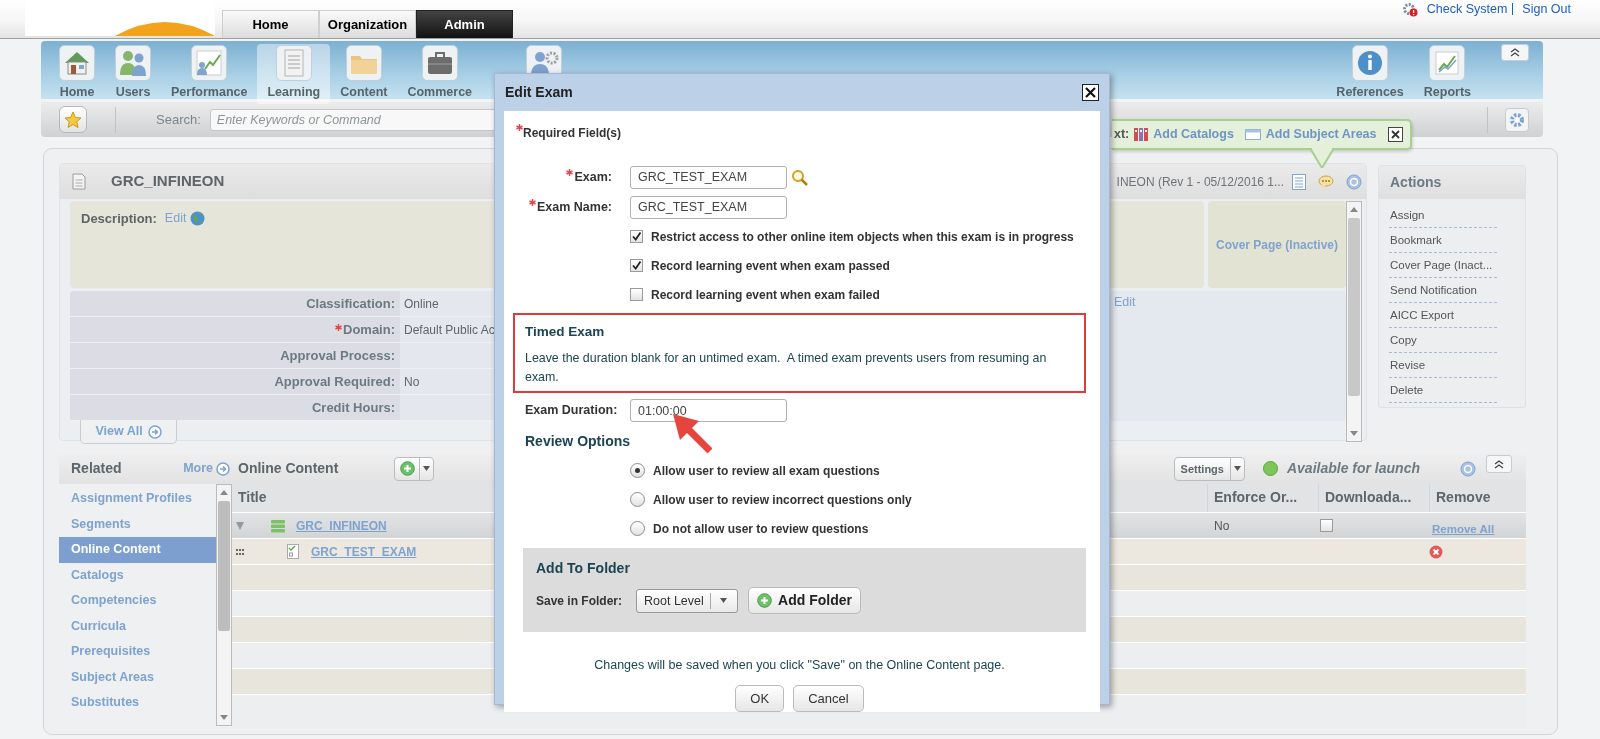 Image resolution: width=1600 pixels, height=739 pixels. Describe the element at coordinates (579, 601) in the screenshot. I see `field-label: Save in Folder:` at that location.